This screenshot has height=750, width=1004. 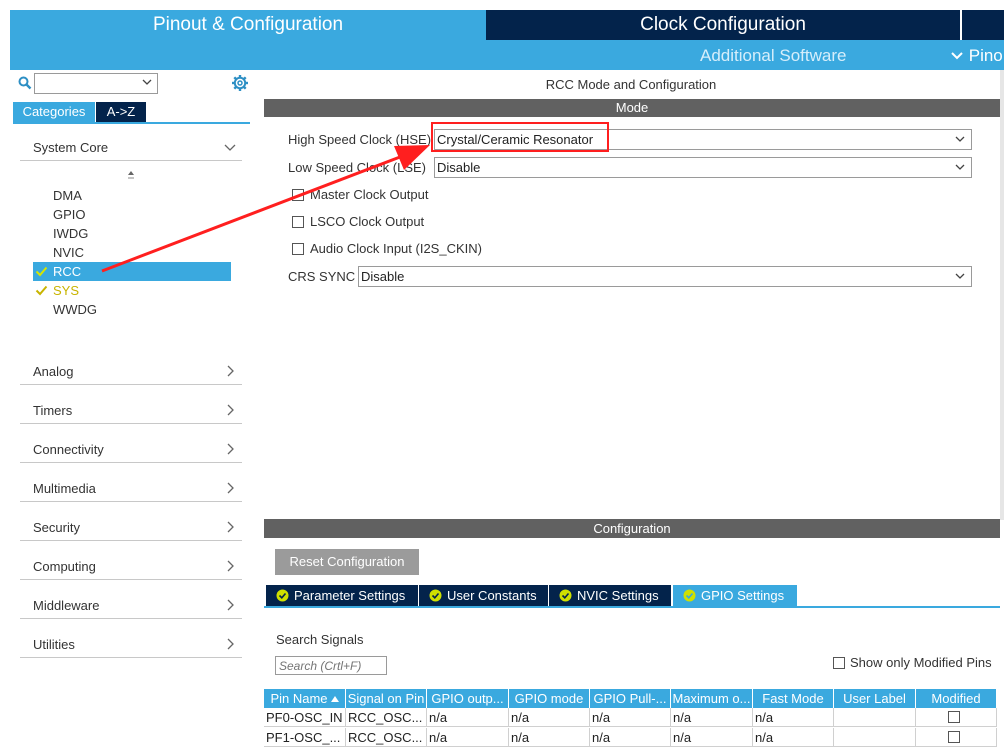 What do you see at coordinates (66, 290) in the screenshot?
I see `core-item-label: SYS` at bounding box center [66, 290].